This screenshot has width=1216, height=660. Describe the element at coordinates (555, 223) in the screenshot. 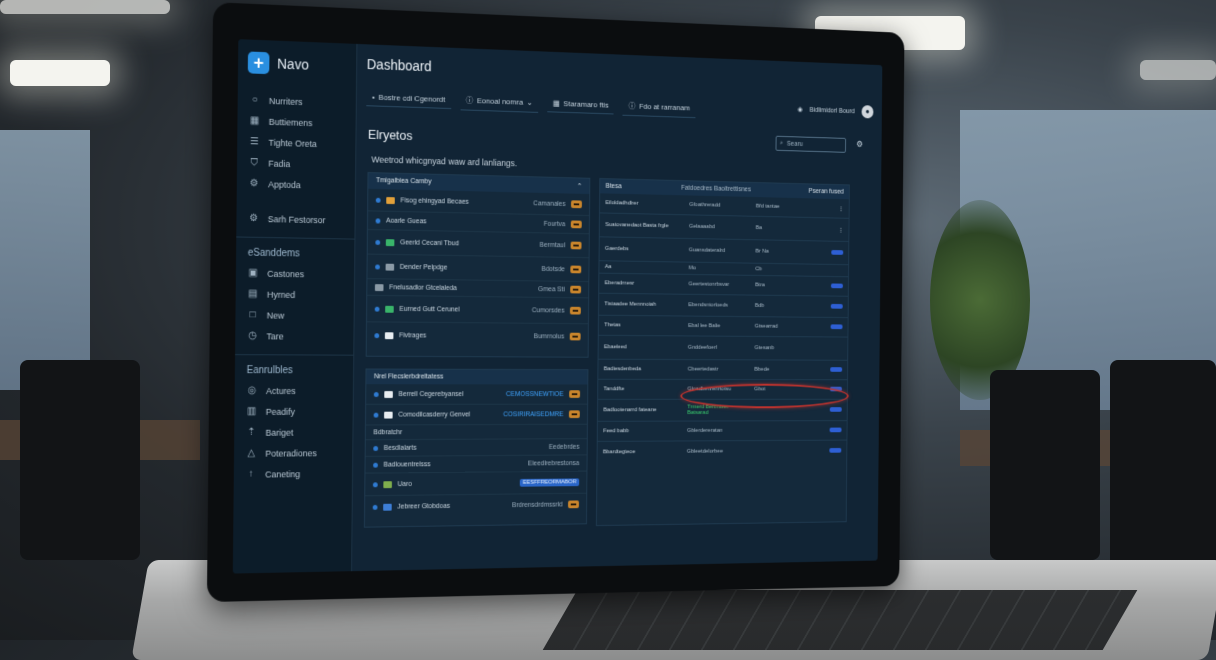

I see `list-item-meta: Fourtva` at that location.